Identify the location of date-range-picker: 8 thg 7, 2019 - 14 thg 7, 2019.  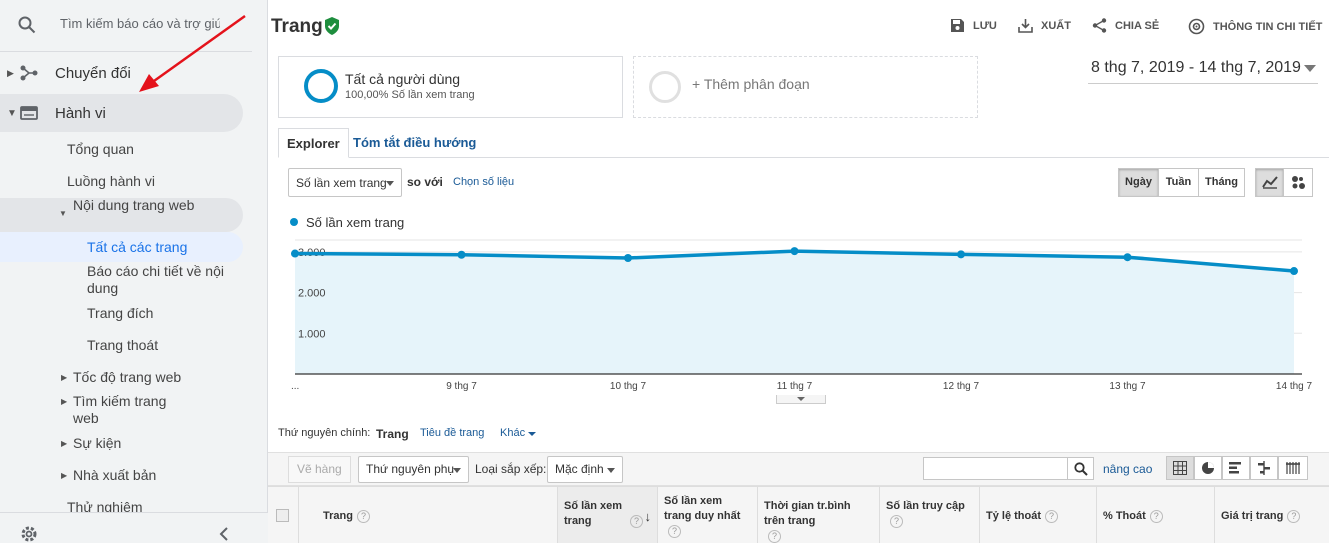
(1203, 71).